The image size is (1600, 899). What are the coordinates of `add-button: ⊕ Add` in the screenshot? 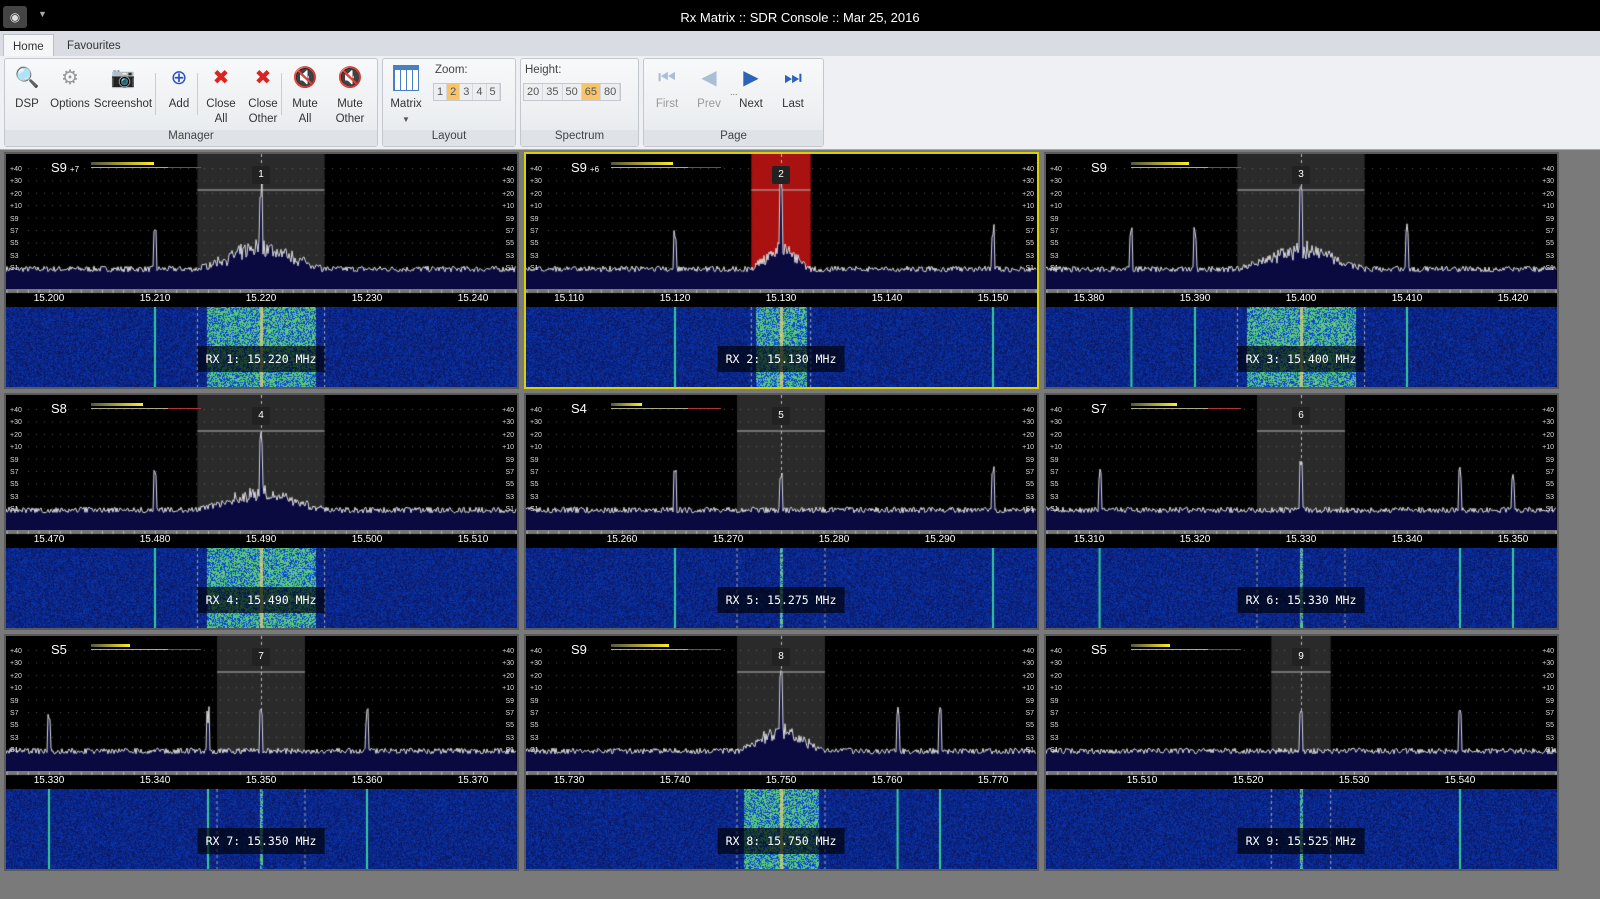 It's located at (179, 87).